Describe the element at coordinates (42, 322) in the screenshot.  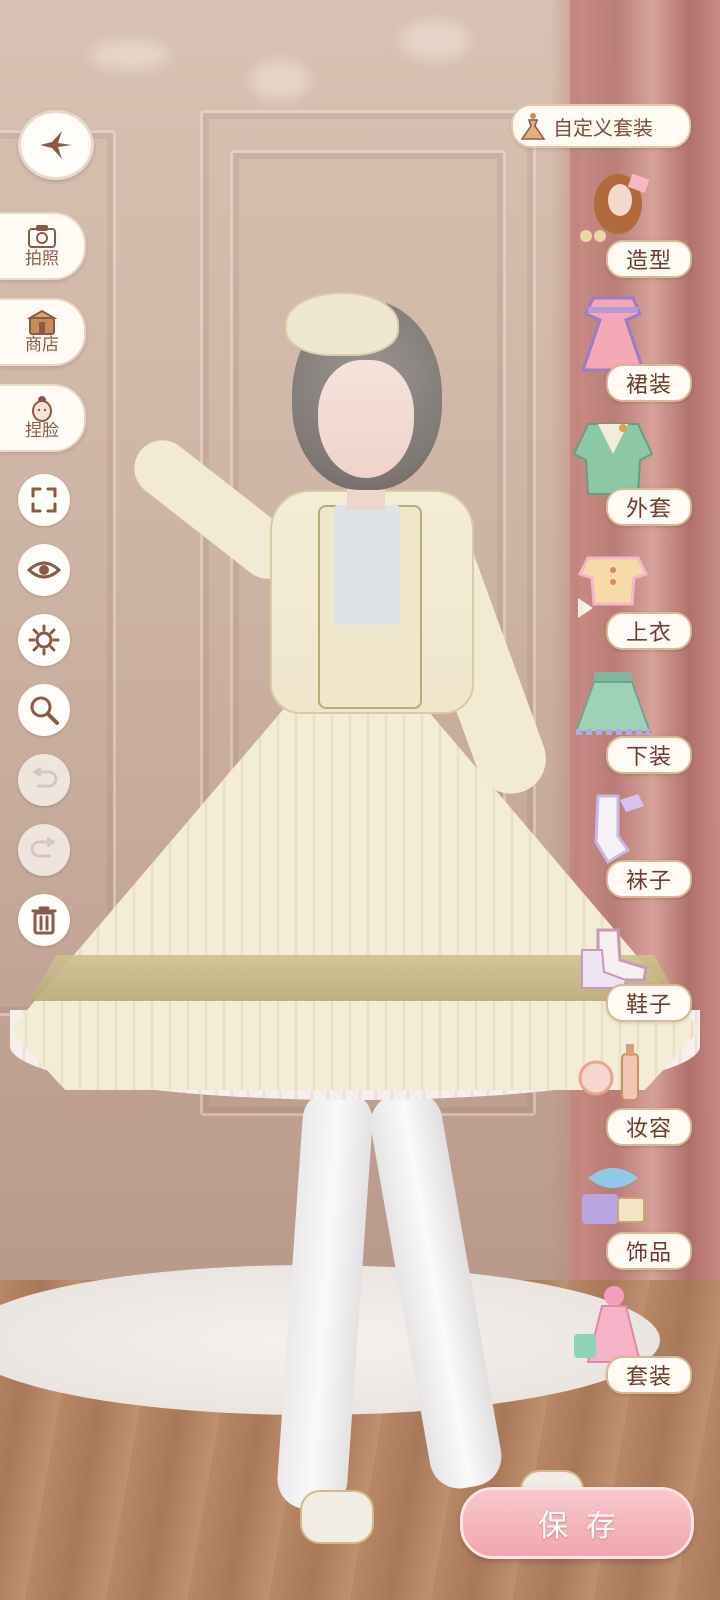
I see `shop-icon` at that location.